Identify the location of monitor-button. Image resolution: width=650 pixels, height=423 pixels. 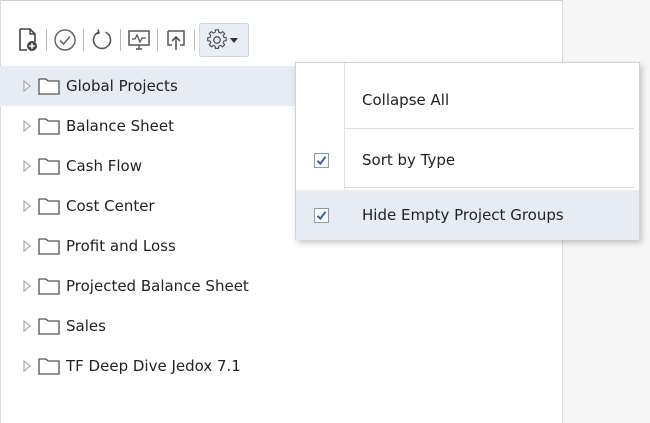
(139, 40).